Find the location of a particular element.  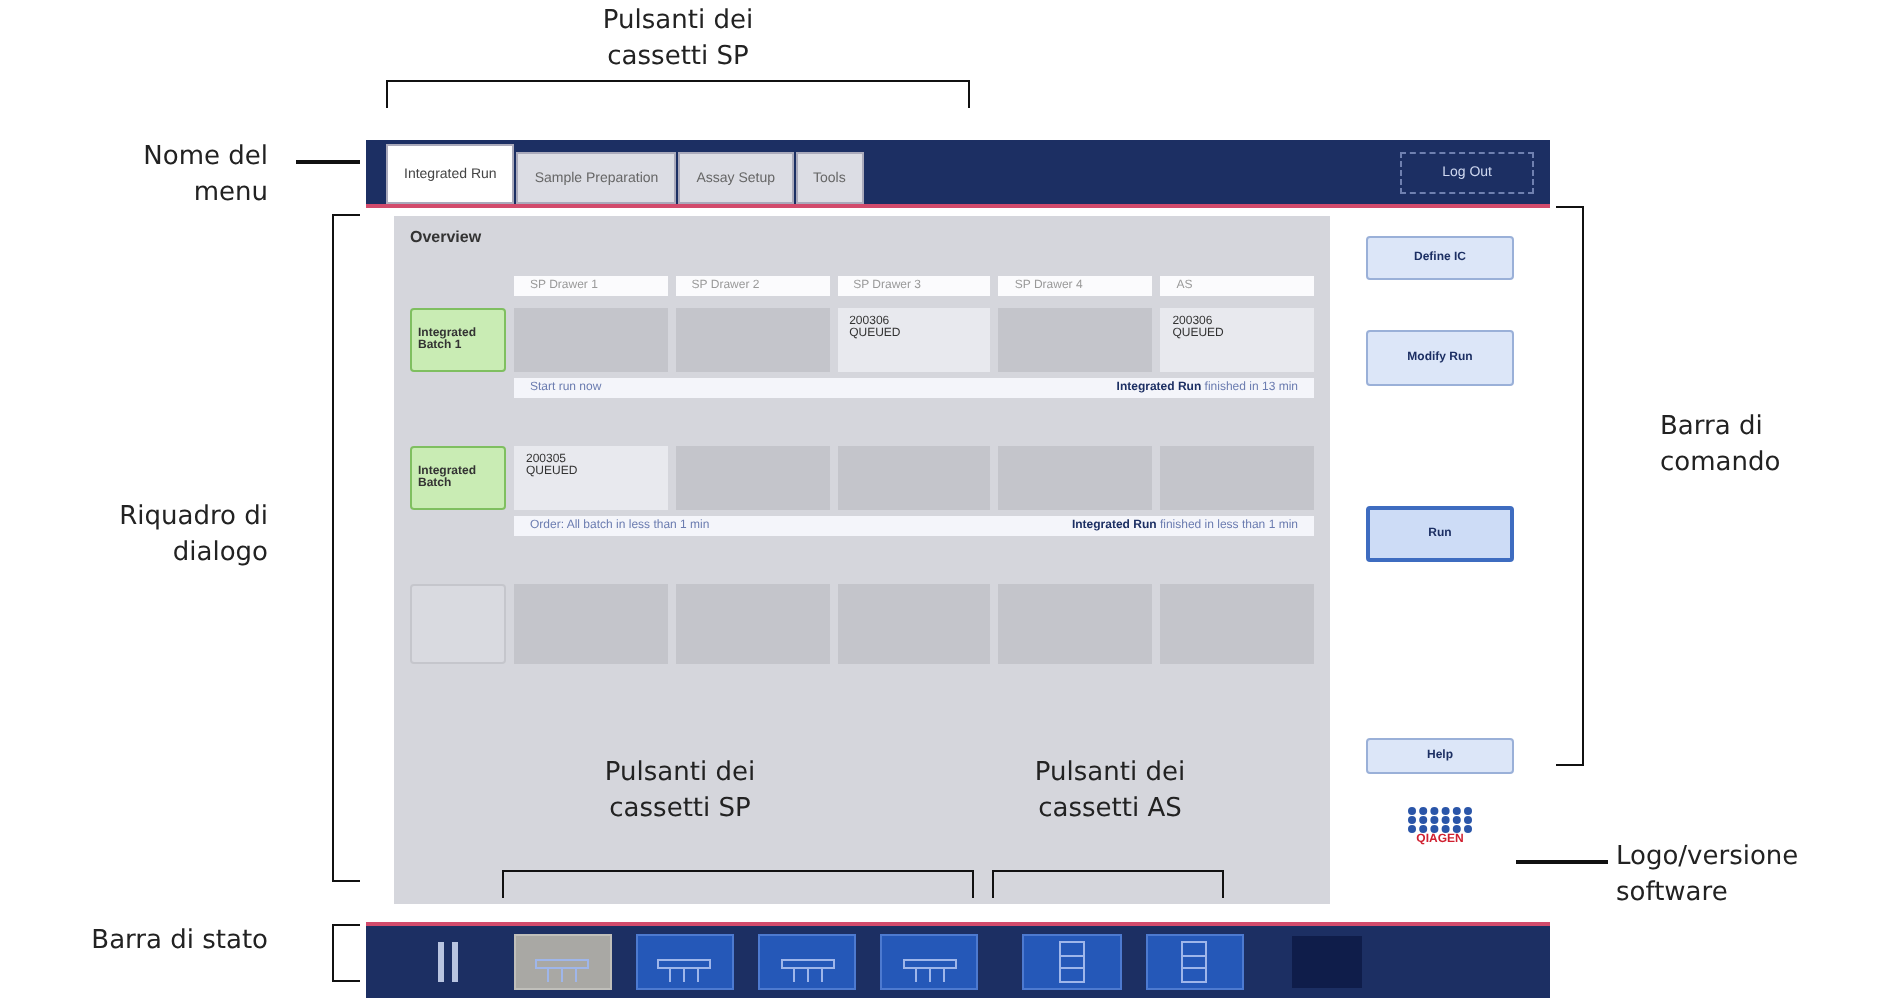

logo-dots-icon is located at coordinates (1440, 820).